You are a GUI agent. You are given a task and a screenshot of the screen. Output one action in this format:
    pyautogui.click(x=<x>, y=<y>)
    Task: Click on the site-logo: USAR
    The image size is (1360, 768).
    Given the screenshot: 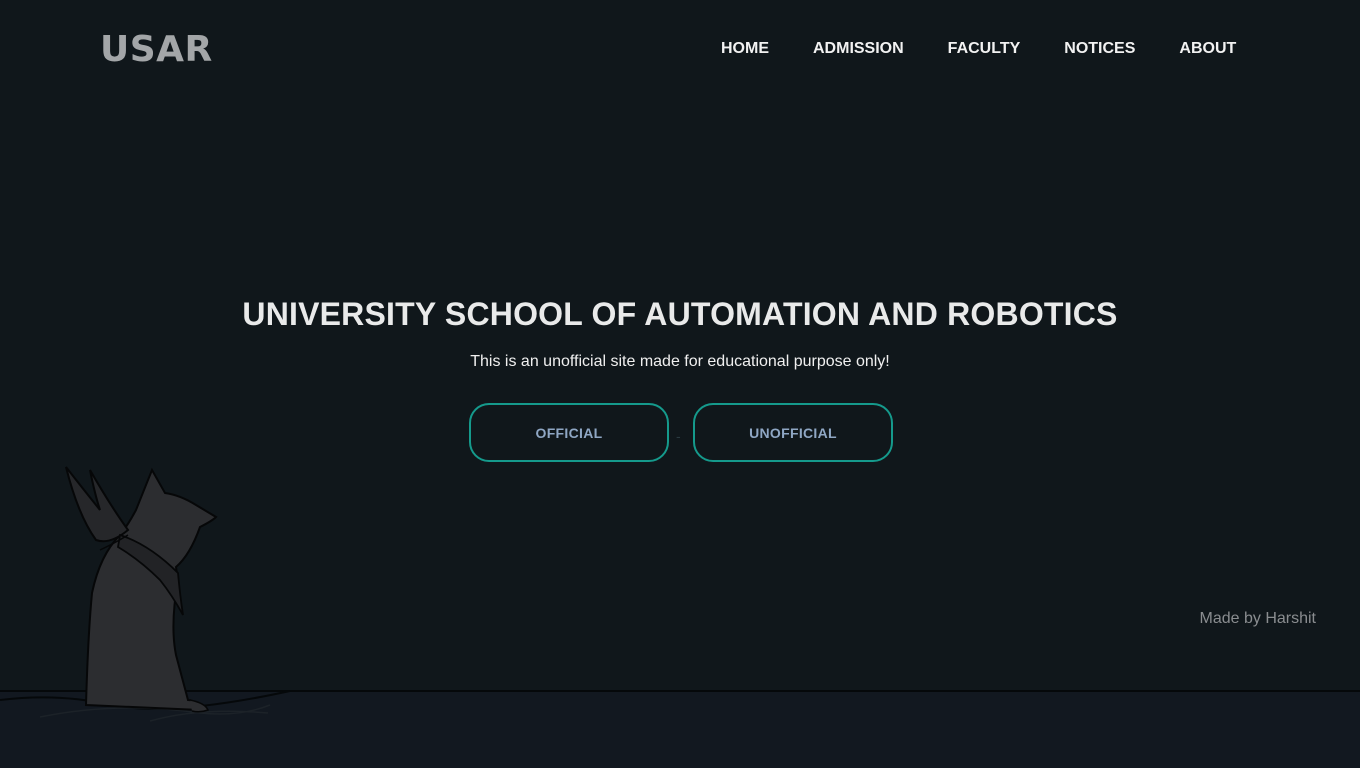 What is the action you would take?
    pyautogui.click(x=156, y=50)
    